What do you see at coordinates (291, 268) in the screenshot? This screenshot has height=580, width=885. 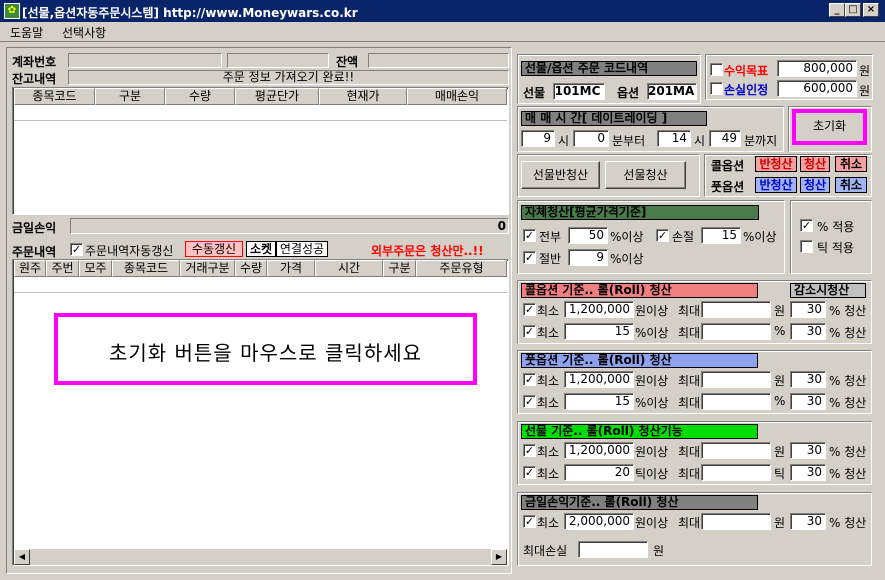 I see `orders-column-header: 가격` at bounding box center [291, 268].